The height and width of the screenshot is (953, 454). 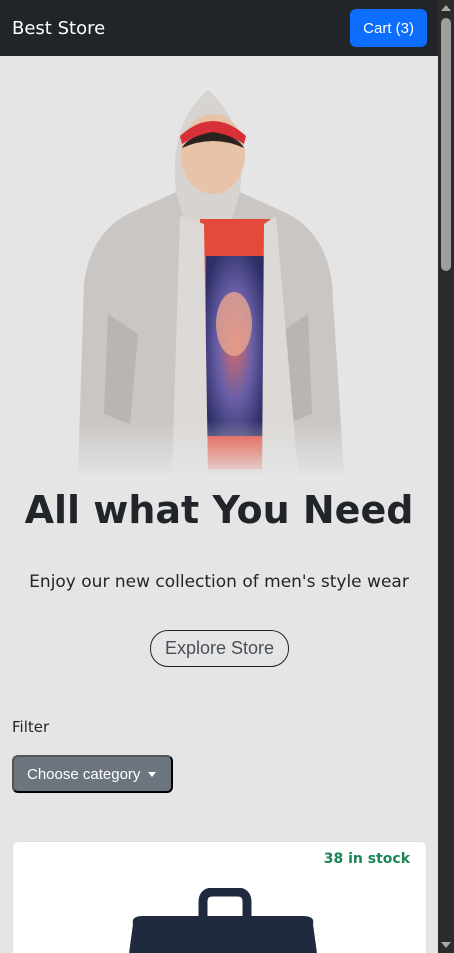 What do you see at coordinates (366, 859) in the screenshot?
I see `stock-badge: 38 in stock` at bounding box center [366, 859].